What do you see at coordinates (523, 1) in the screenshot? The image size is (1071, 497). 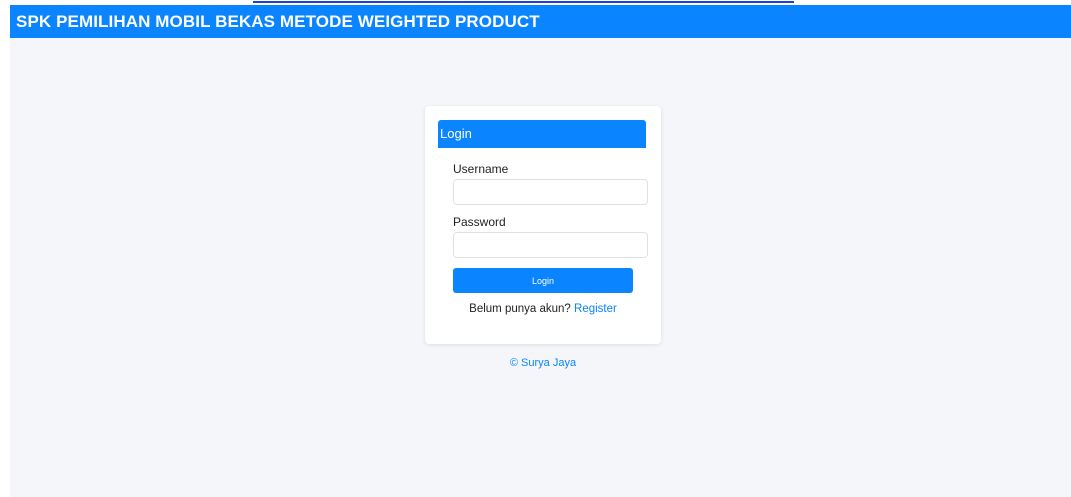 I see `top-link-underline` at bounding box center [523, 1].